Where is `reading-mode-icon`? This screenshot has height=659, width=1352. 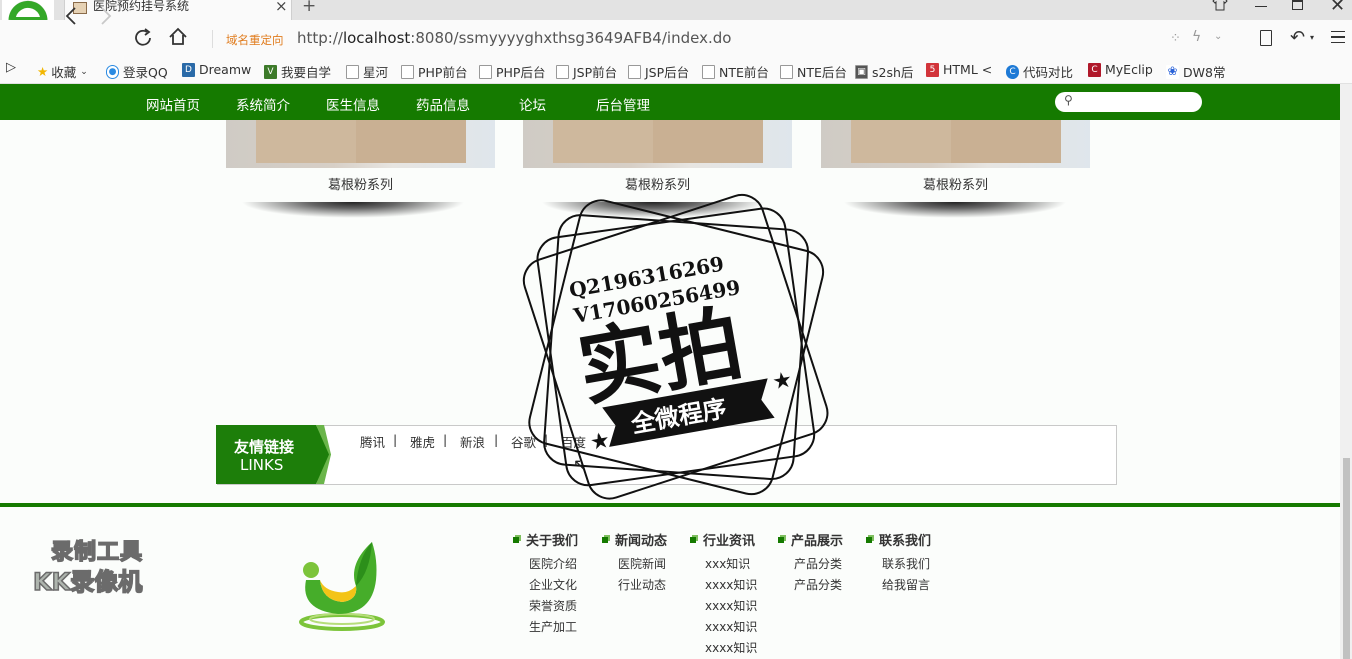 reading-mode-icon is located at coordinates (1266, 38).